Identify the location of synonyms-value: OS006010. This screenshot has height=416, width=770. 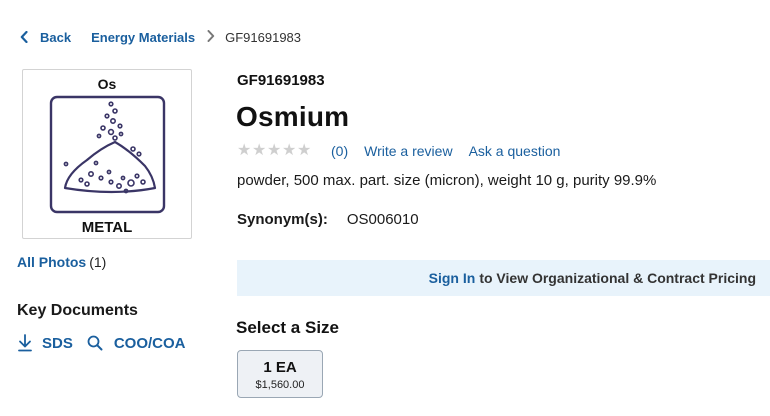
(382, 219).